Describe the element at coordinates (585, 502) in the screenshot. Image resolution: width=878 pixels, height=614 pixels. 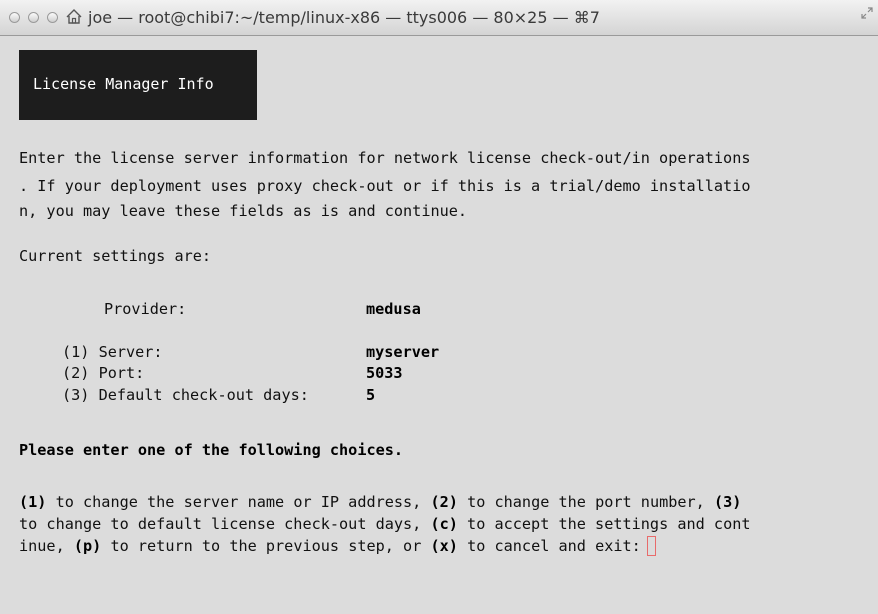
I see `choice-text-2: to change the port number,` at that location.